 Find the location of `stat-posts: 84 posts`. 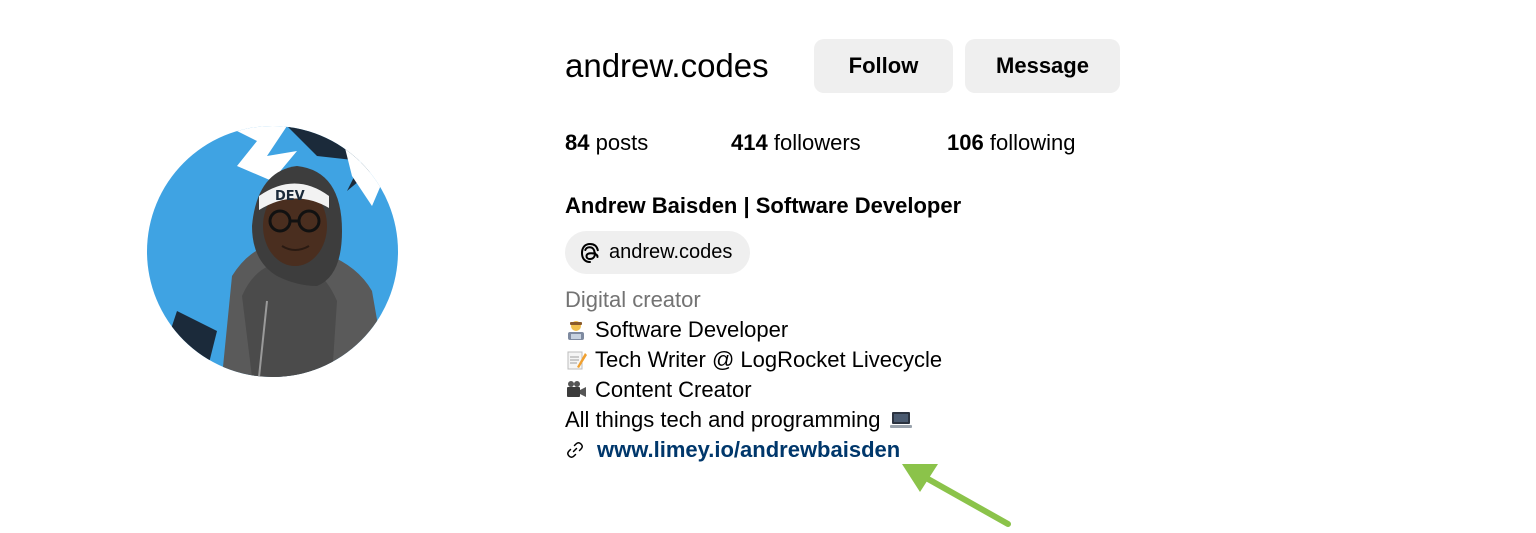

stat-posts: 84 posts is located at coordinates (606, 143).